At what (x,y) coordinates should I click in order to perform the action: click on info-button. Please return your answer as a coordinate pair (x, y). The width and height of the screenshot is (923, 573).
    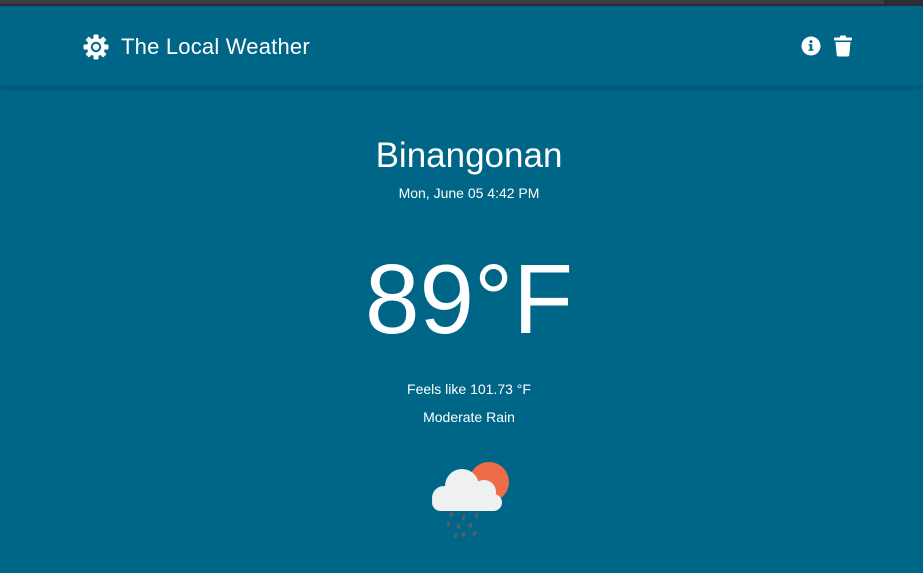
    Looking at the image, I should click on (811, 46).